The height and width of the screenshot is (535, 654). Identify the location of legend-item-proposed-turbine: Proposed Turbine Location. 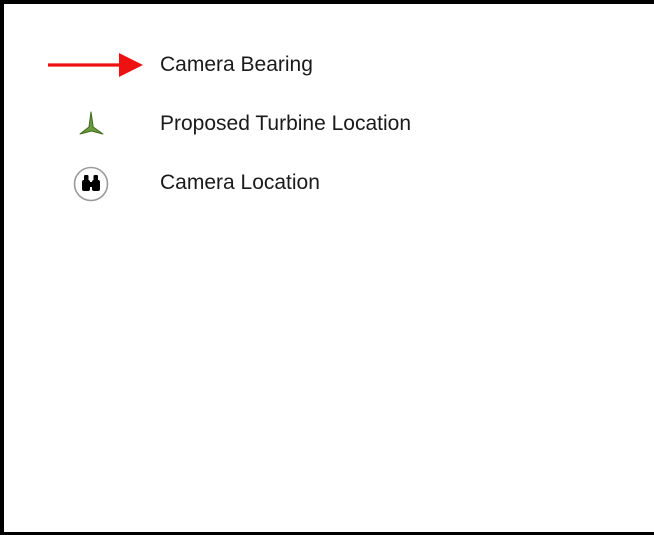
(324, 124).